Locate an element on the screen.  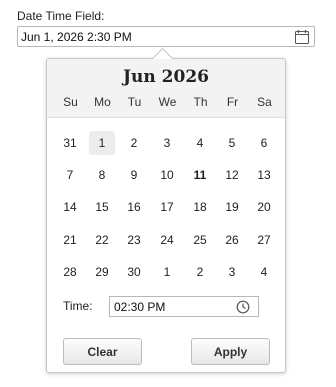
clear-button: Clear is located at coordinates (102, 351).